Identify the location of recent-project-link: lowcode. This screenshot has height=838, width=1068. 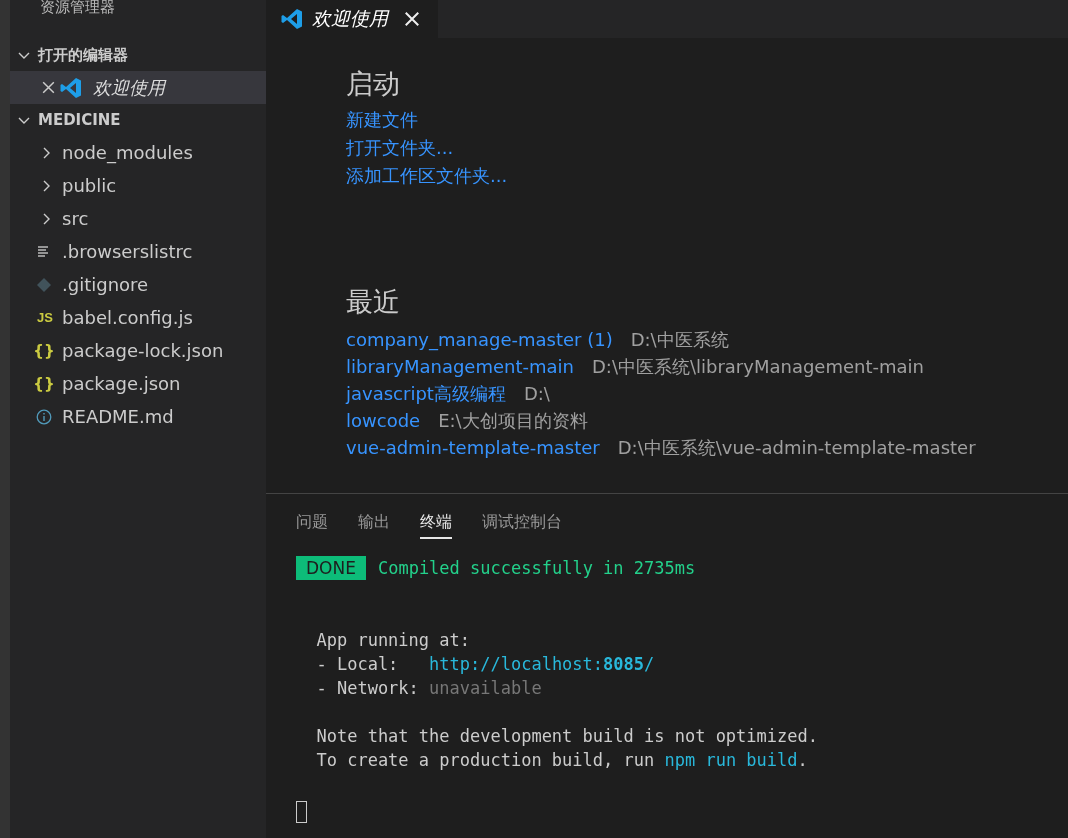
(383, 420).